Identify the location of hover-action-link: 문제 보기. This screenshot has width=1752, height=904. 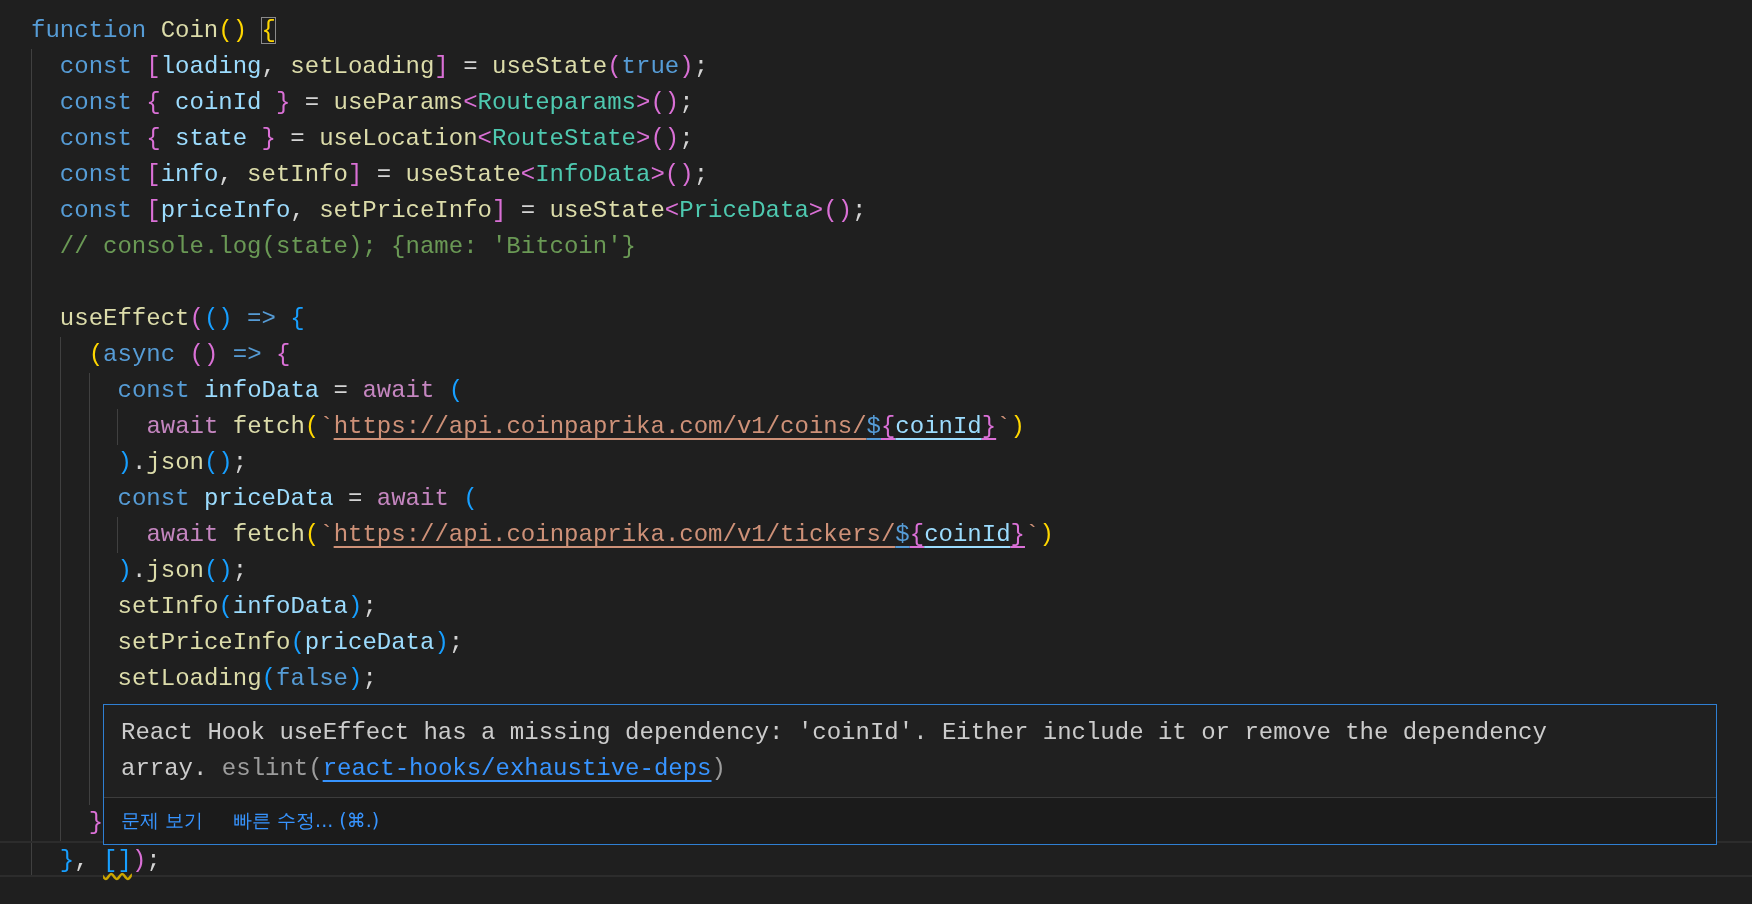
(162, 821).